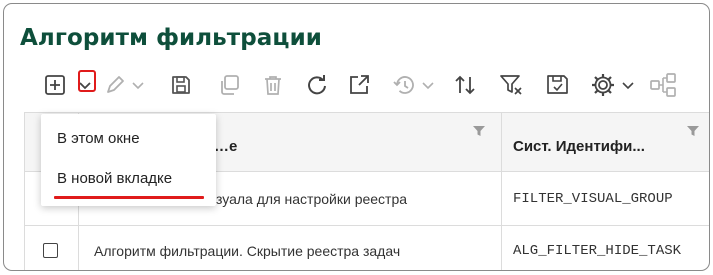 The height and width of the screenshot is (275, 713). I want to click on add-icon, so click(55, 85).